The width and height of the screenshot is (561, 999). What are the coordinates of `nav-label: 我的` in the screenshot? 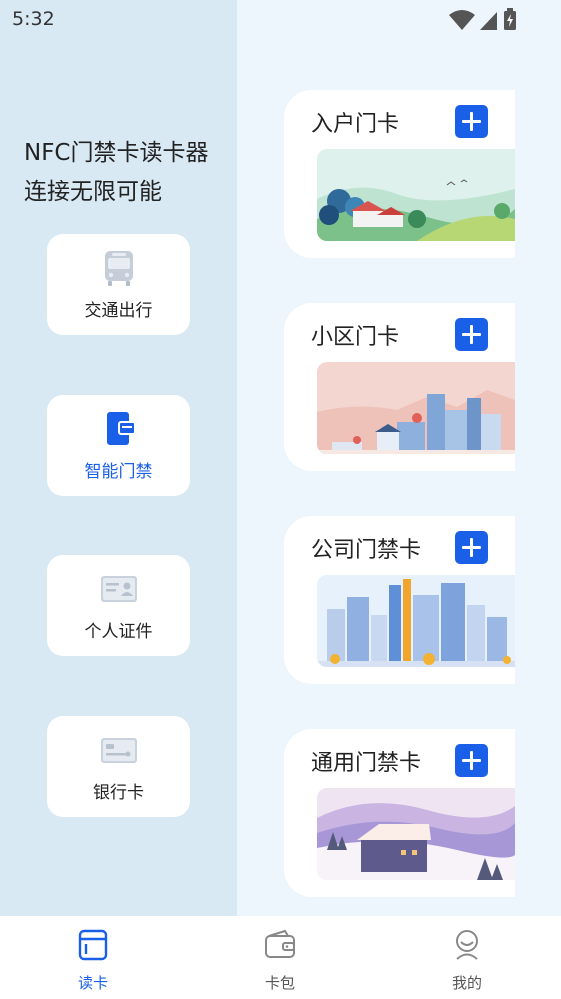 It's located at (466, 983).